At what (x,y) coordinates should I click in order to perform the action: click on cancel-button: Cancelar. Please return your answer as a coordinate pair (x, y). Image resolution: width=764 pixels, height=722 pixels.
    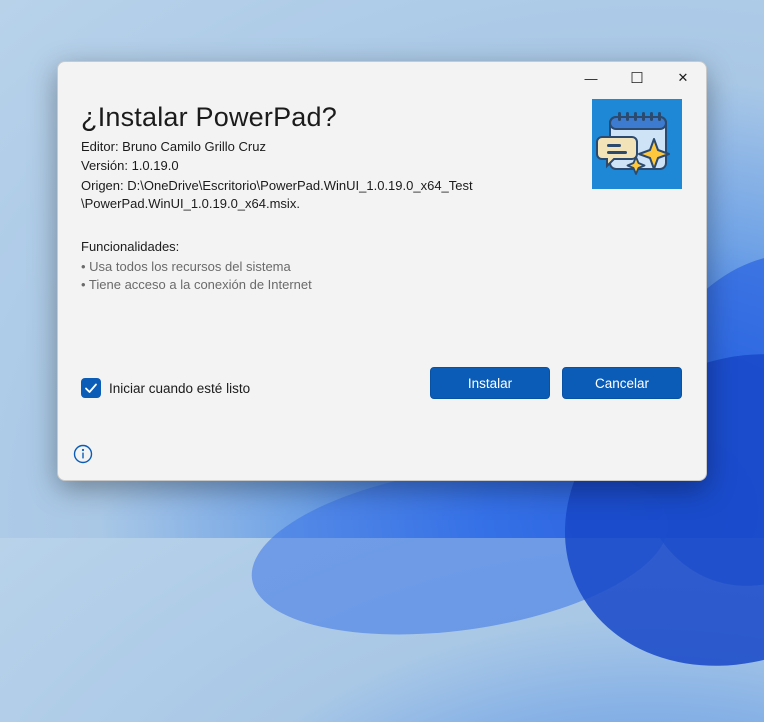
    Looking at the image, I should click on (622, 383).